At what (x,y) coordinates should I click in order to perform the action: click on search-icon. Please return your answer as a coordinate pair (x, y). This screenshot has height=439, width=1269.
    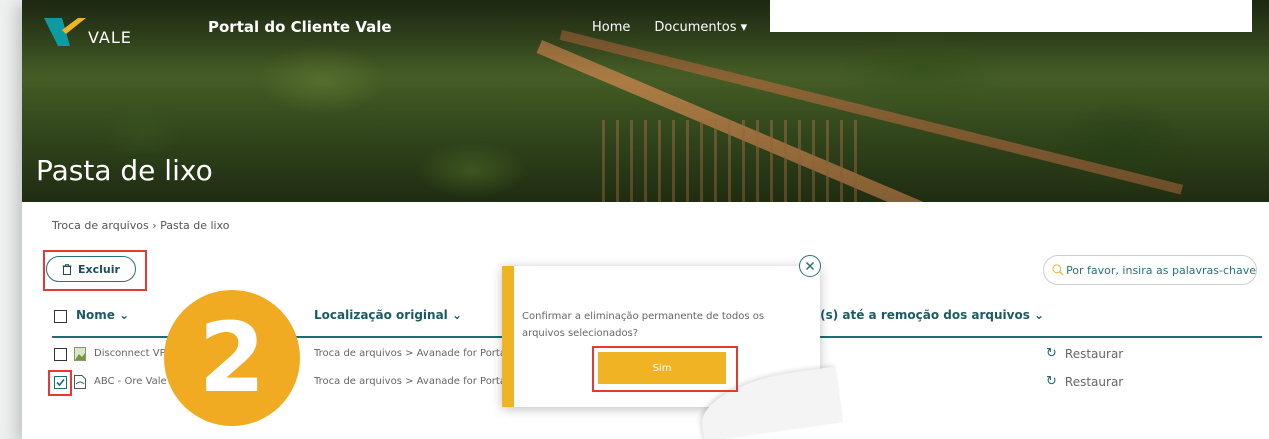
    Looking at the image, I should click on (1058, 270).